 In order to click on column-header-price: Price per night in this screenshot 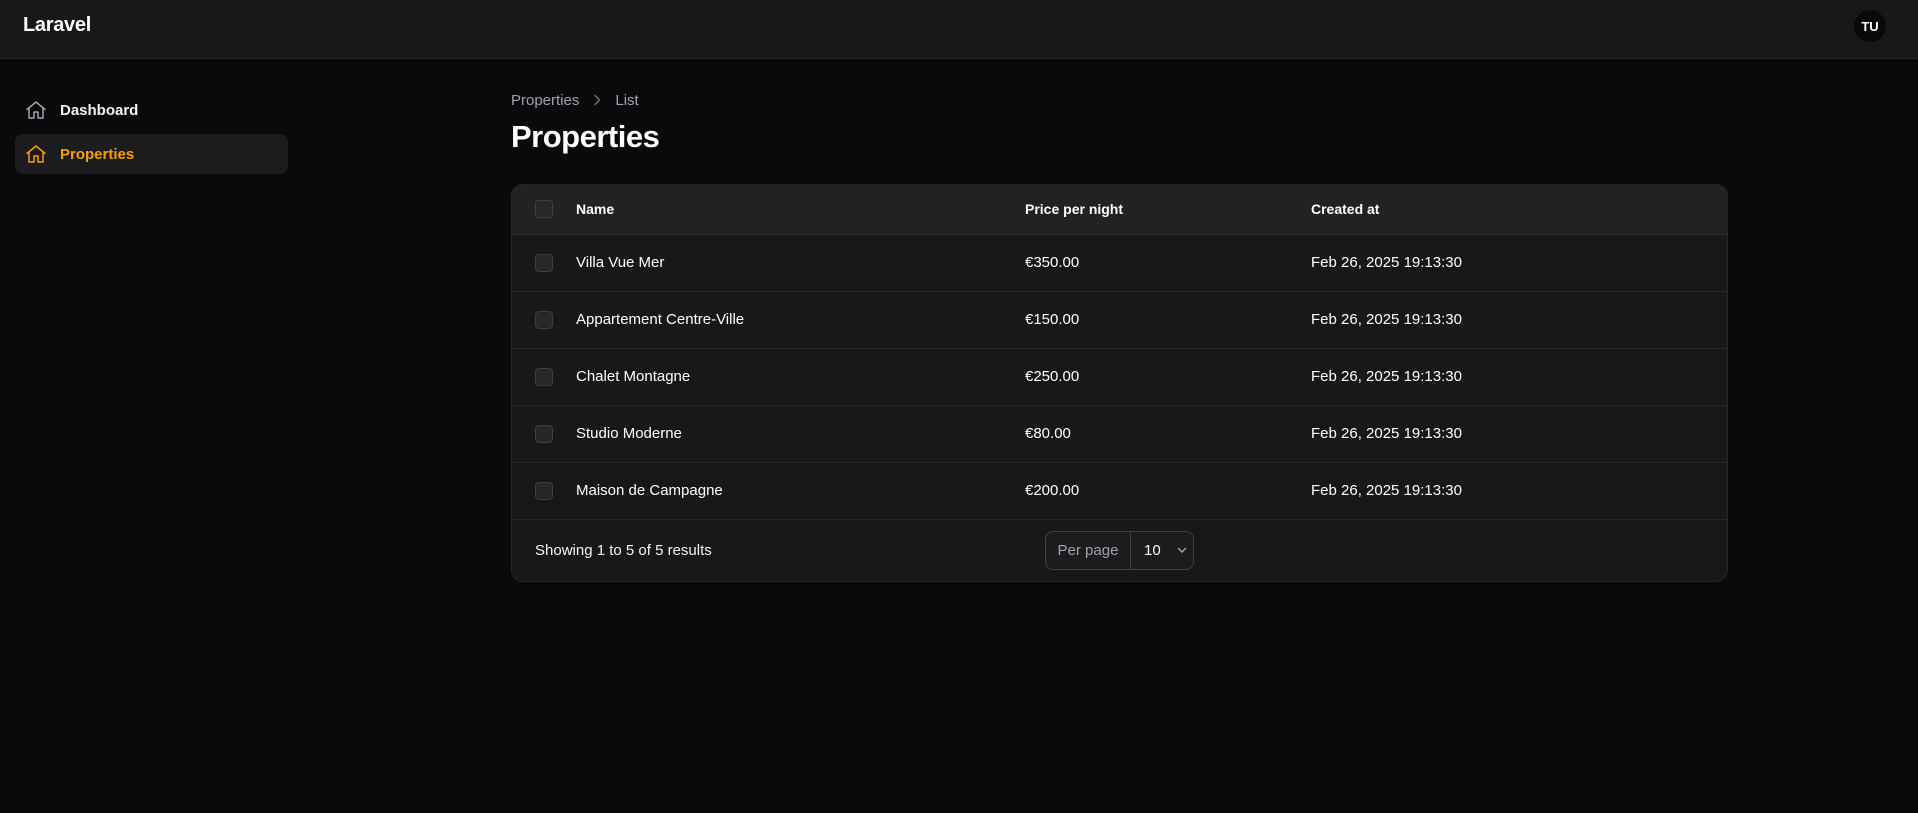, I will do `click(1168, 210)`.